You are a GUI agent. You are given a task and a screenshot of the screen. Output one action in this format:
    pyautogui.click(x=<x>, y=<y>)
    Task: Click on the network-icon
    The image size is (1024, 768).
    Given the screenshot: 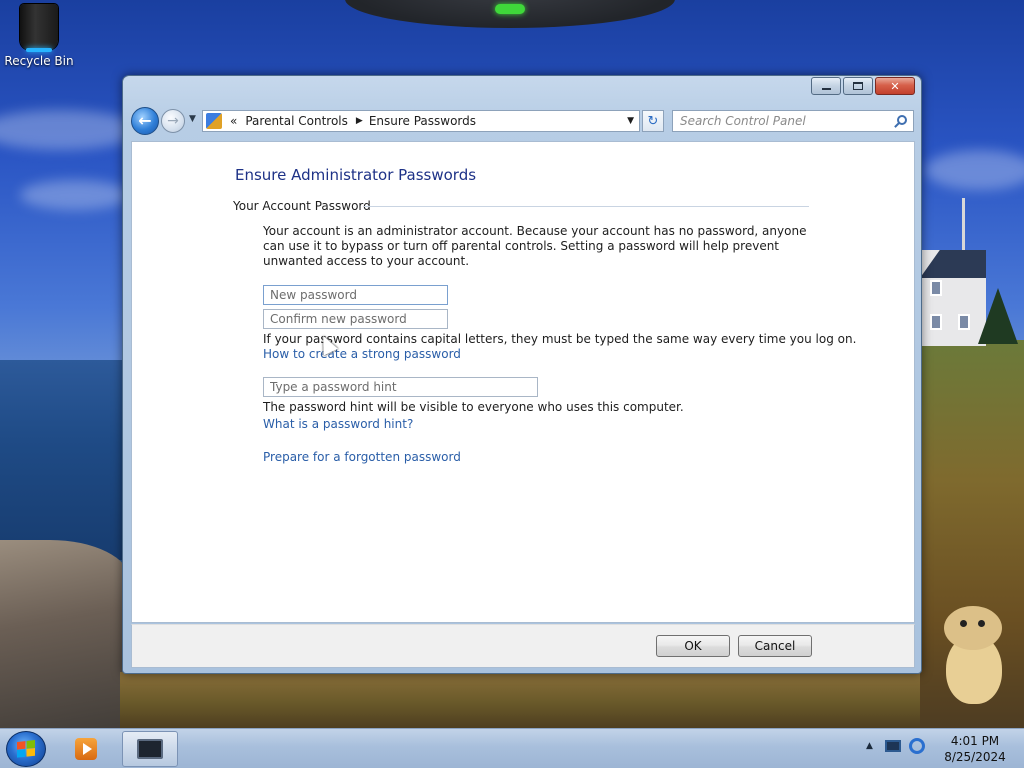 What is the action you would take?
    pyautogui.click(x=892, y=746)
    